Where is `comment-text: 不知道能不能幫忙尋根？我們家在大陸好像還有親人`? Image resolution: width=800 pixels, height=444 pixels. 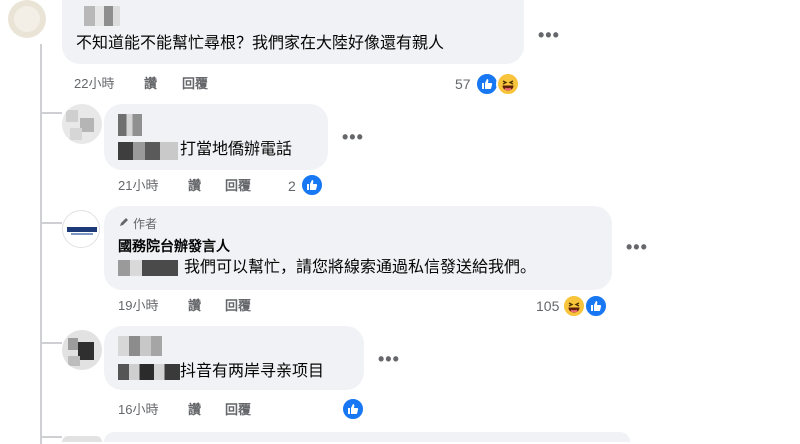 comment-text: 不知道能不能幫忙尋根？我們家在大陸好像還有親人 is located at coordinates (260, 43).